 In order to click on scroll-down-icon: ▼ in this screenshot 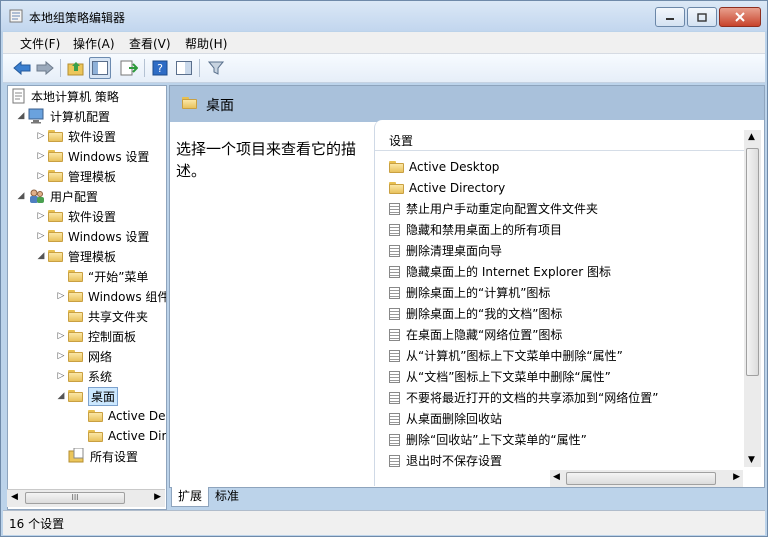, I will do `click(751, 460)`.